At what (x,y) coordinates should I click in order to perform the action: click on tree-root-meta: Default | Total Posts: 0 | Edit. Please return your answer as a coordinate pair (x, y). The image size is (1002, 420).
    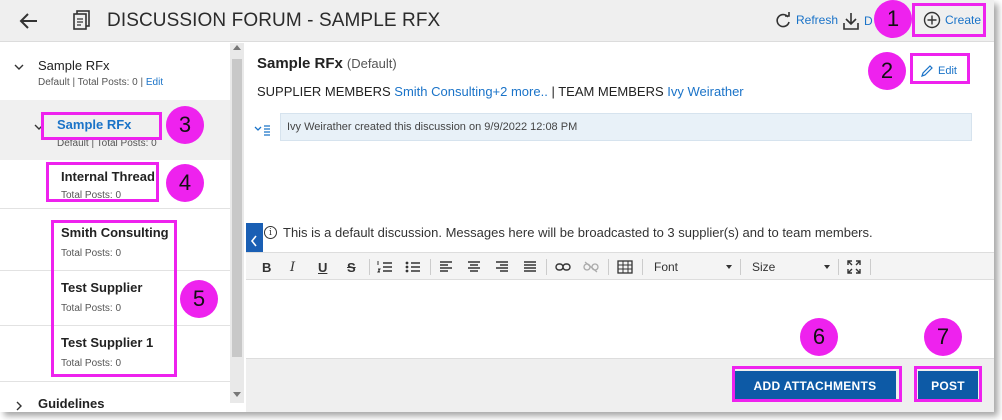
    Looking at the image, I should click on (101, 82).